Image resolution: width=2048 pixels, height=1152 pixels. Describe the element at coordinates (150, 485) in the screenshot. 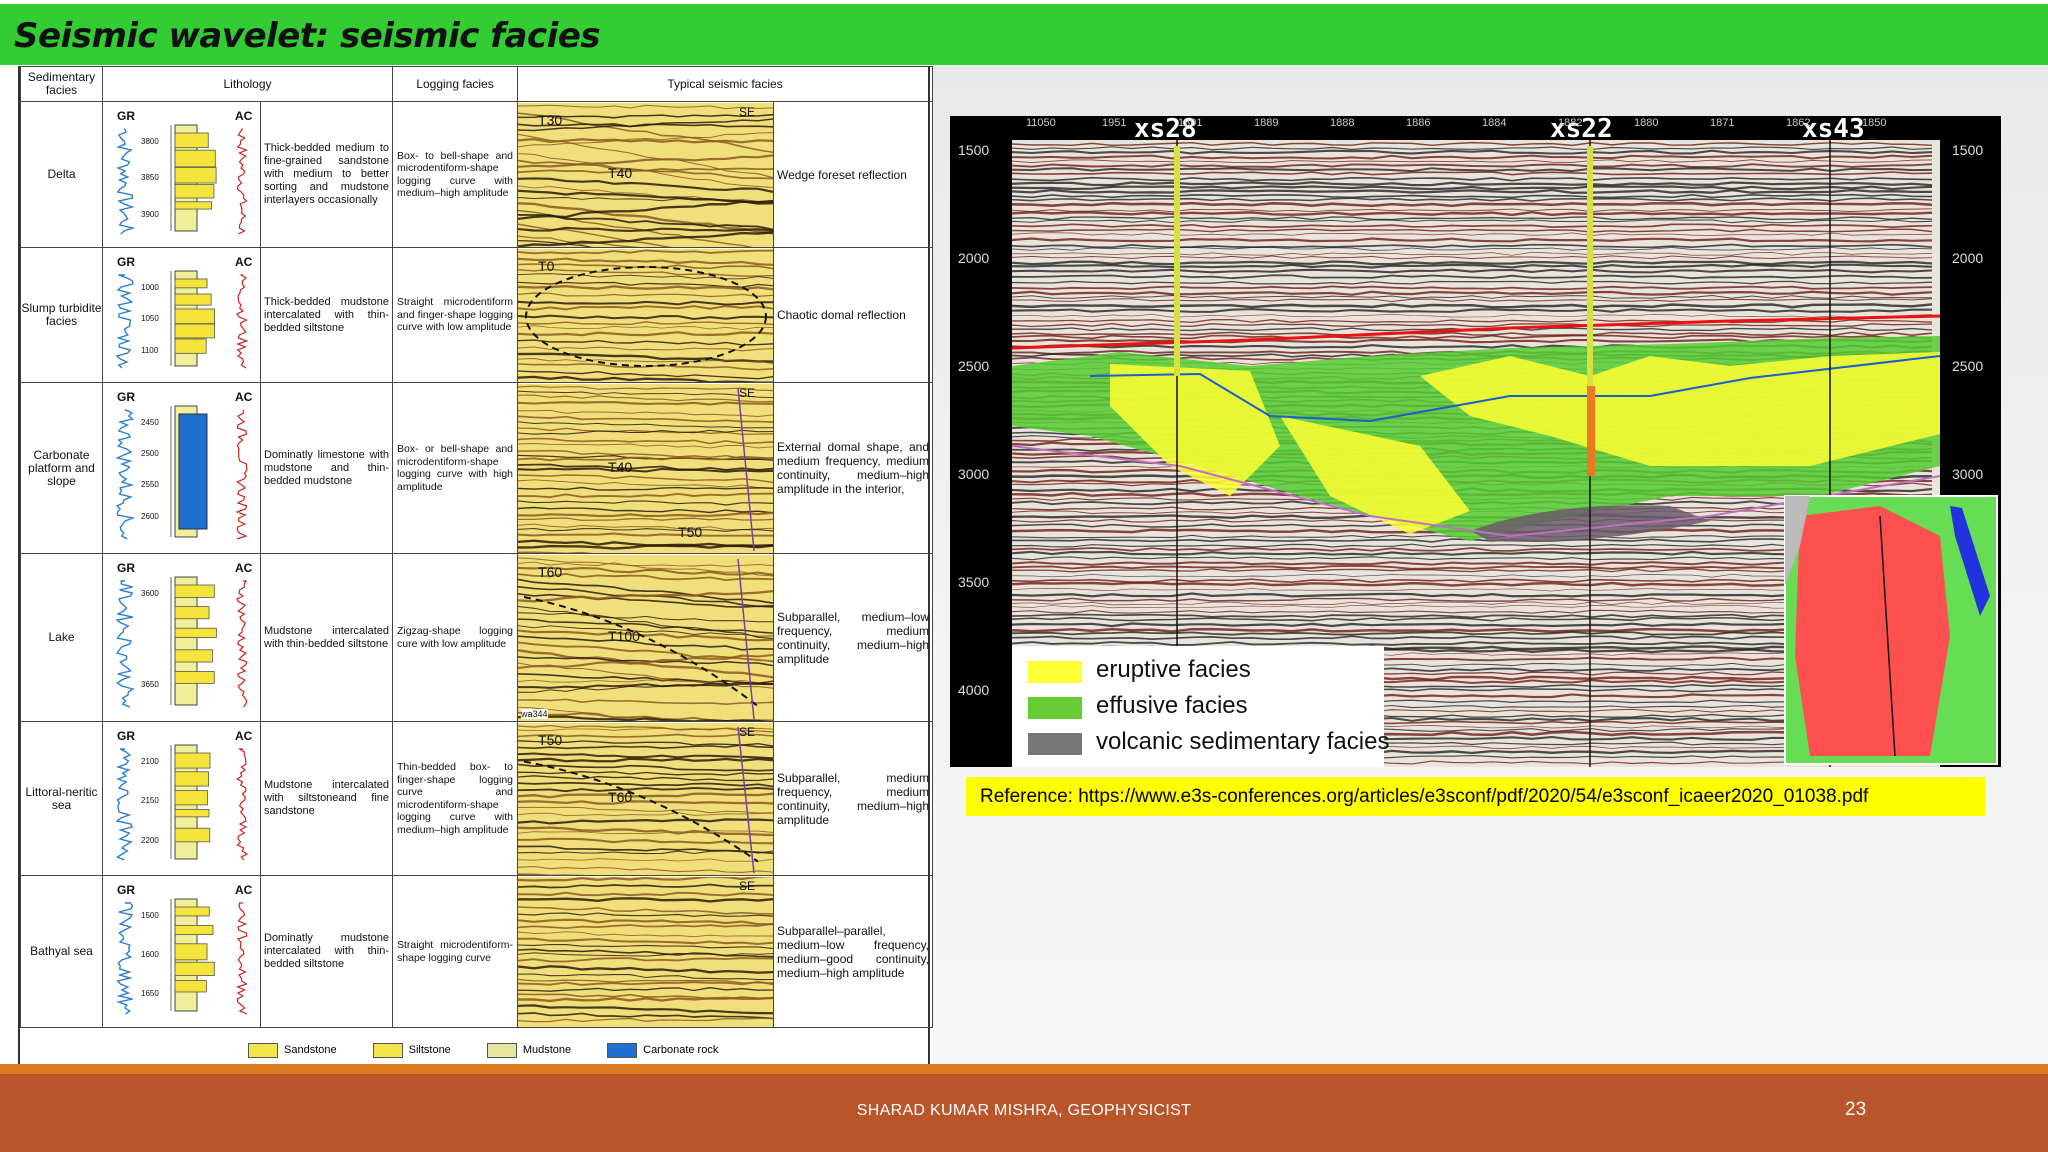

I see `depth-label: 2550` at that location.